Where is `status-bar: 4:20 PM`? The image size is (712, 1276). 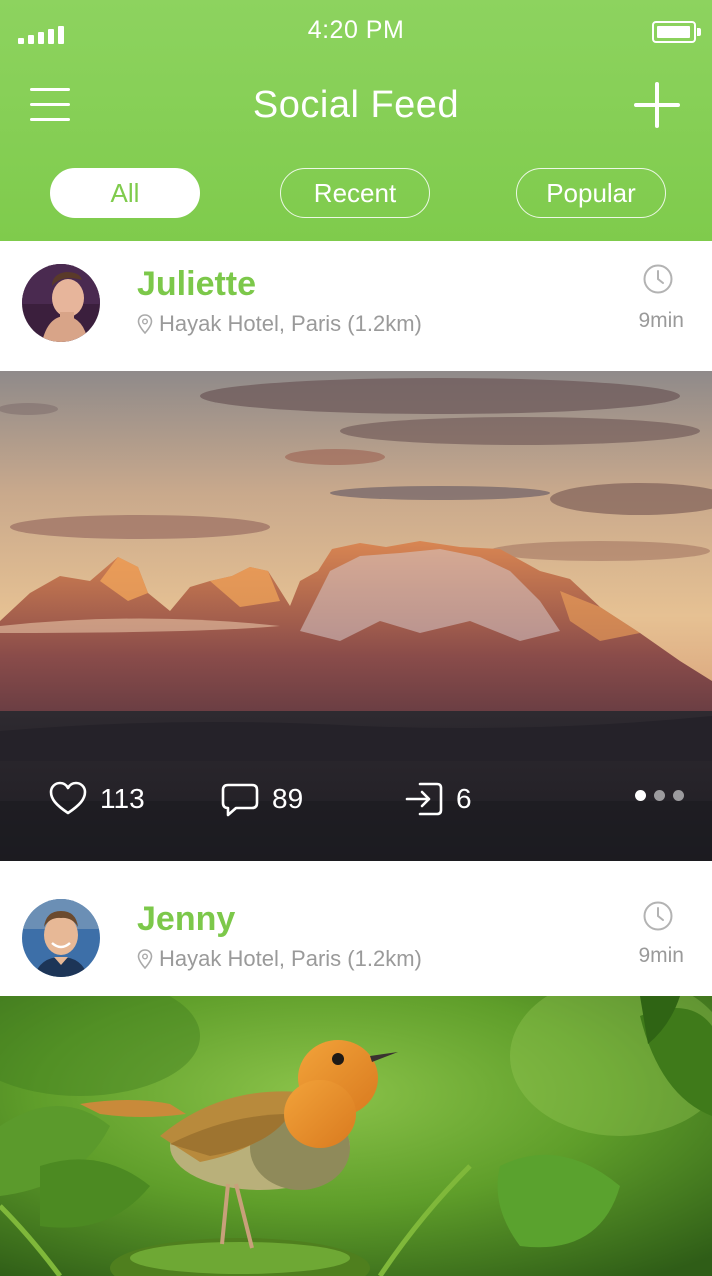
status-bar: 4:20 PM is located at coordinates (356, 30).